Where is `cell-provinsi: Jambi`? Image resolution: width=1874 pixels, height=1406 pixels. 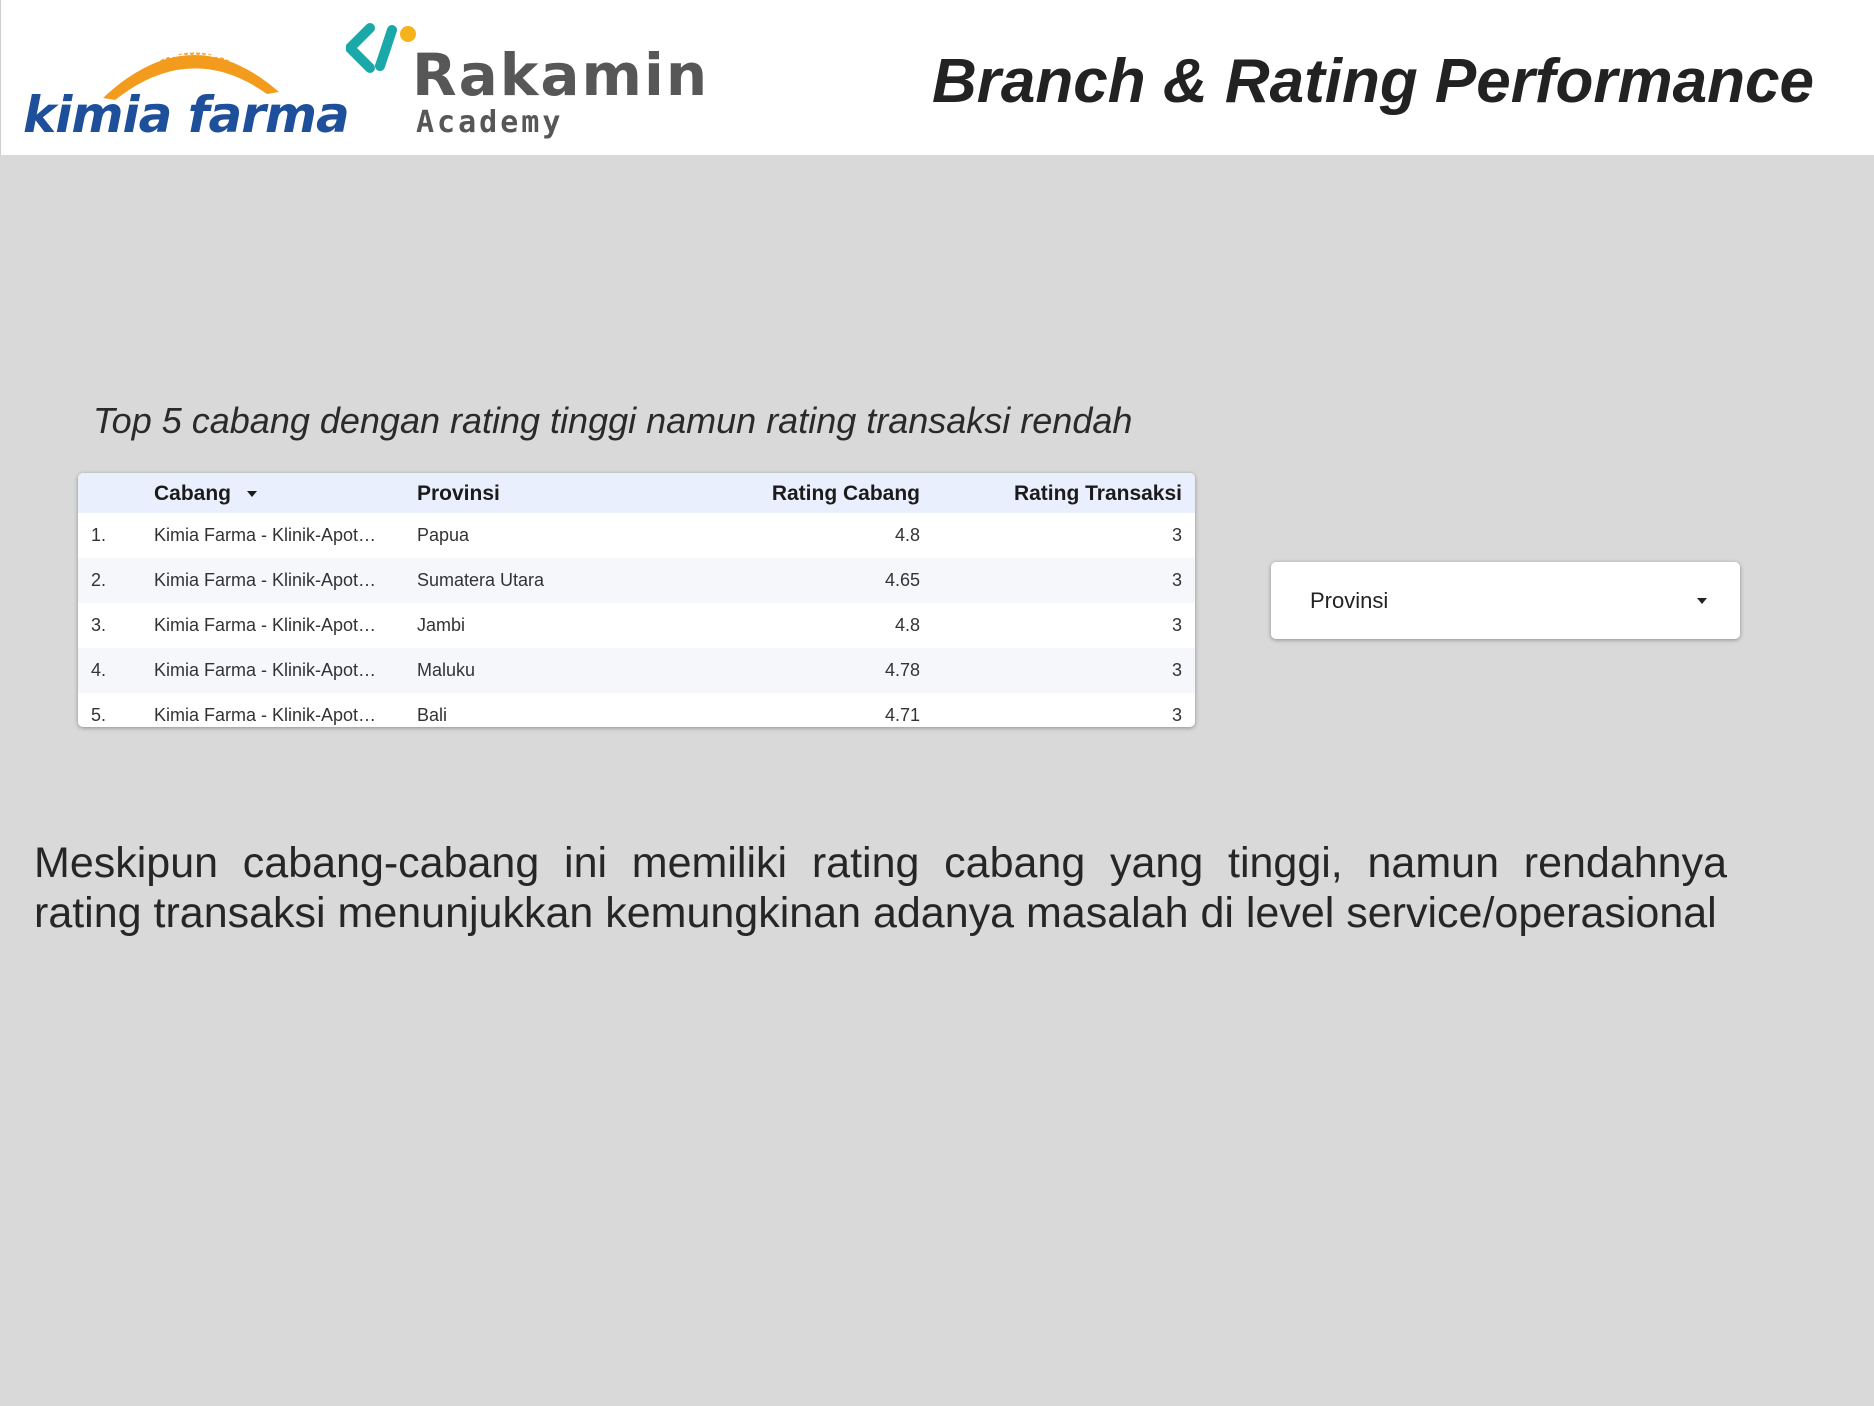
cell-provinsi: Jambi is located at coordinates (441, 625).